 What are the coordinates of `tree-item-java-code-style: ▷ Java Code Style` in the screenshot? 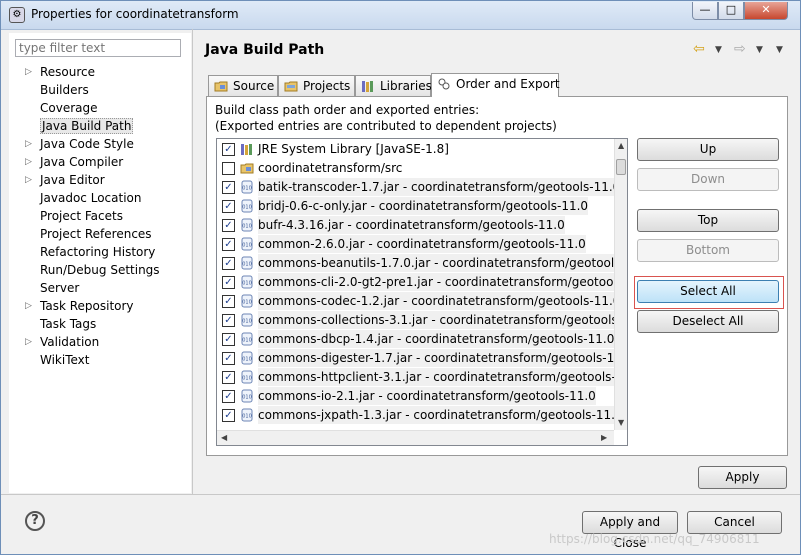 It's located at (100, 144).